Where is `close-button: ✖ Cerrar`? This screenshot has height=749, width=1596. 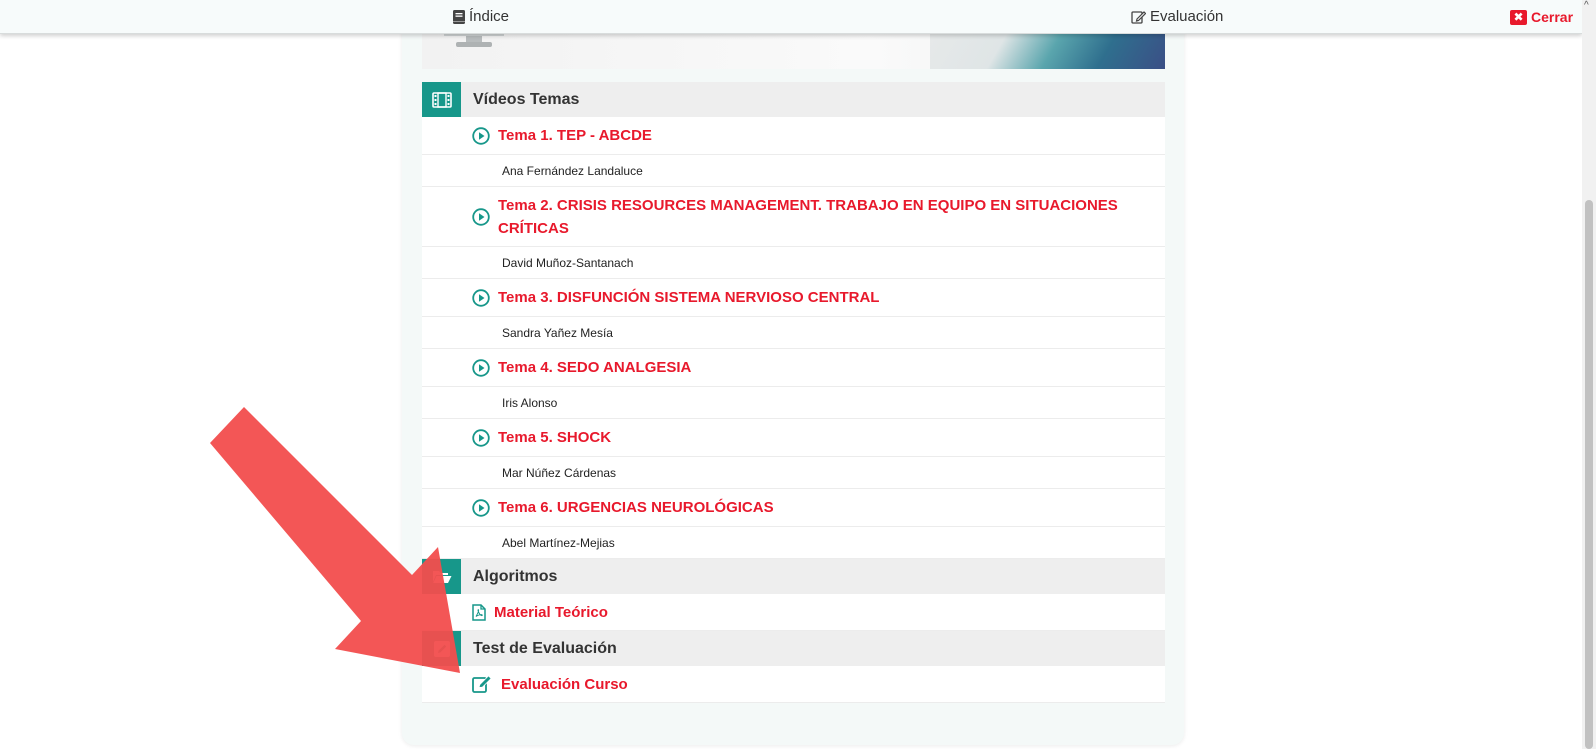 close-button: ✖ Cerrar is located at coordinates (1541, 17).